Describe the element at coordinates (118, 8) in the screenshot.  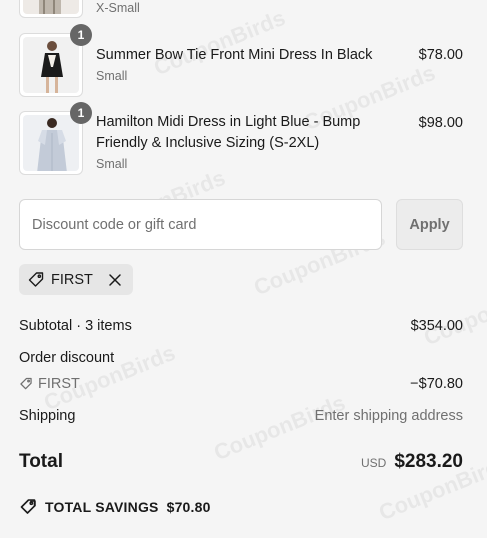
I see `item-variant: X-Small` at that location.